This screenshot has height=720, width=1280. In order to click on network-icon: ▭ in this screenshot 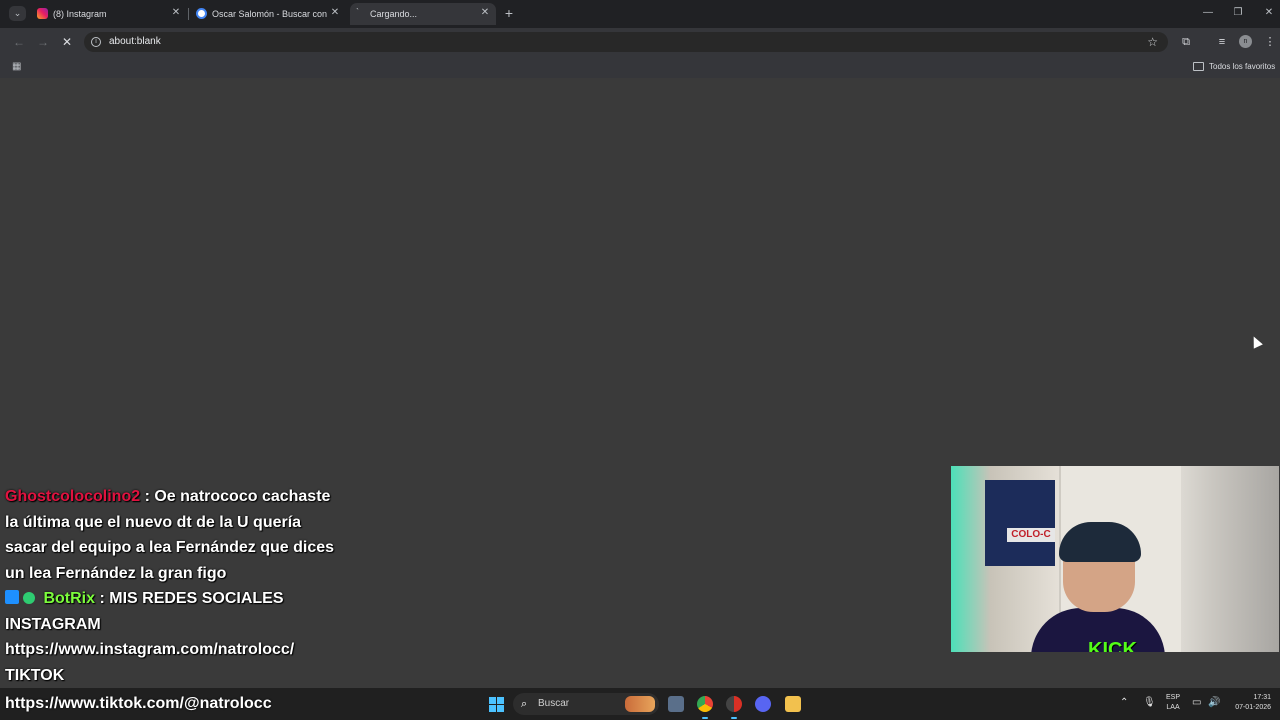, I will do `click(1196, 703)`.